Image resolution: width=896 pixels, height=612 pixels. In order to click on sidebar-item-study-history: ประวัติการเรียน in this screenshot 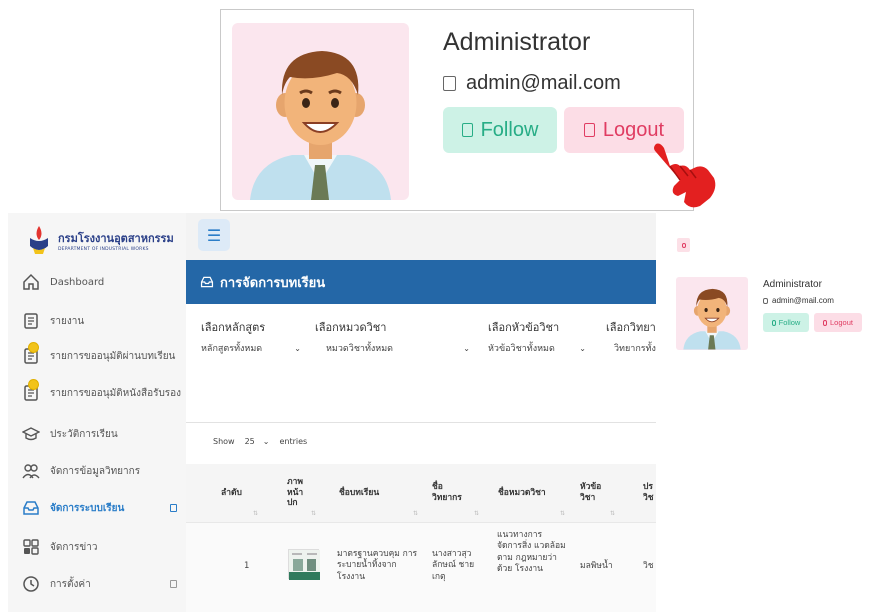, I will do `click(107, 434)`.